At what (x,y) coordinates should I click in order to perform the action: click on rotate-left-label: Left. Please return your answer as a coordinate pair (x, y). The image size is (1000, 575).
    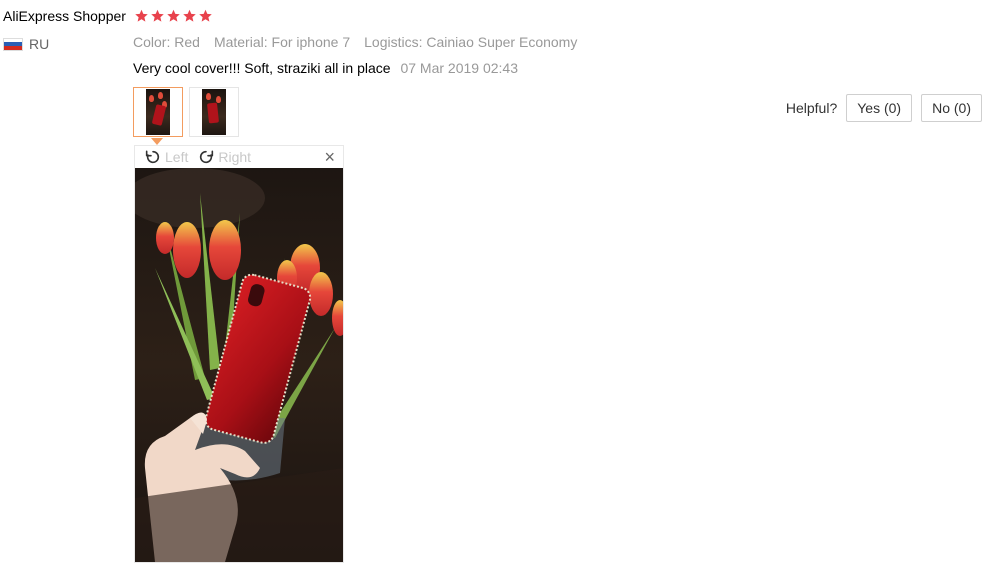
    Looking at the image, I should click on (177, 157).